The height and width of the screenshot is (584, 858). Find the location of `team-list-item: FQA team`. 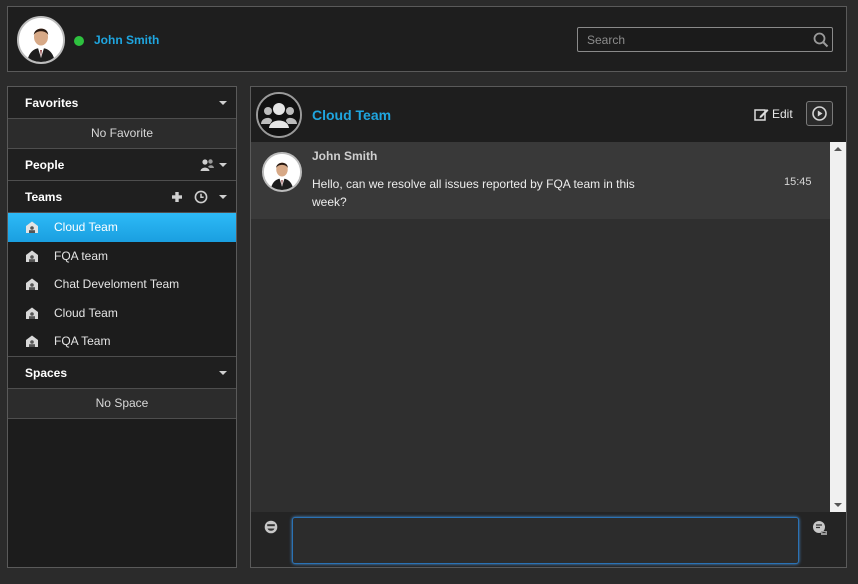

team-list-item: FQA team is located at coordinates (122, 256).